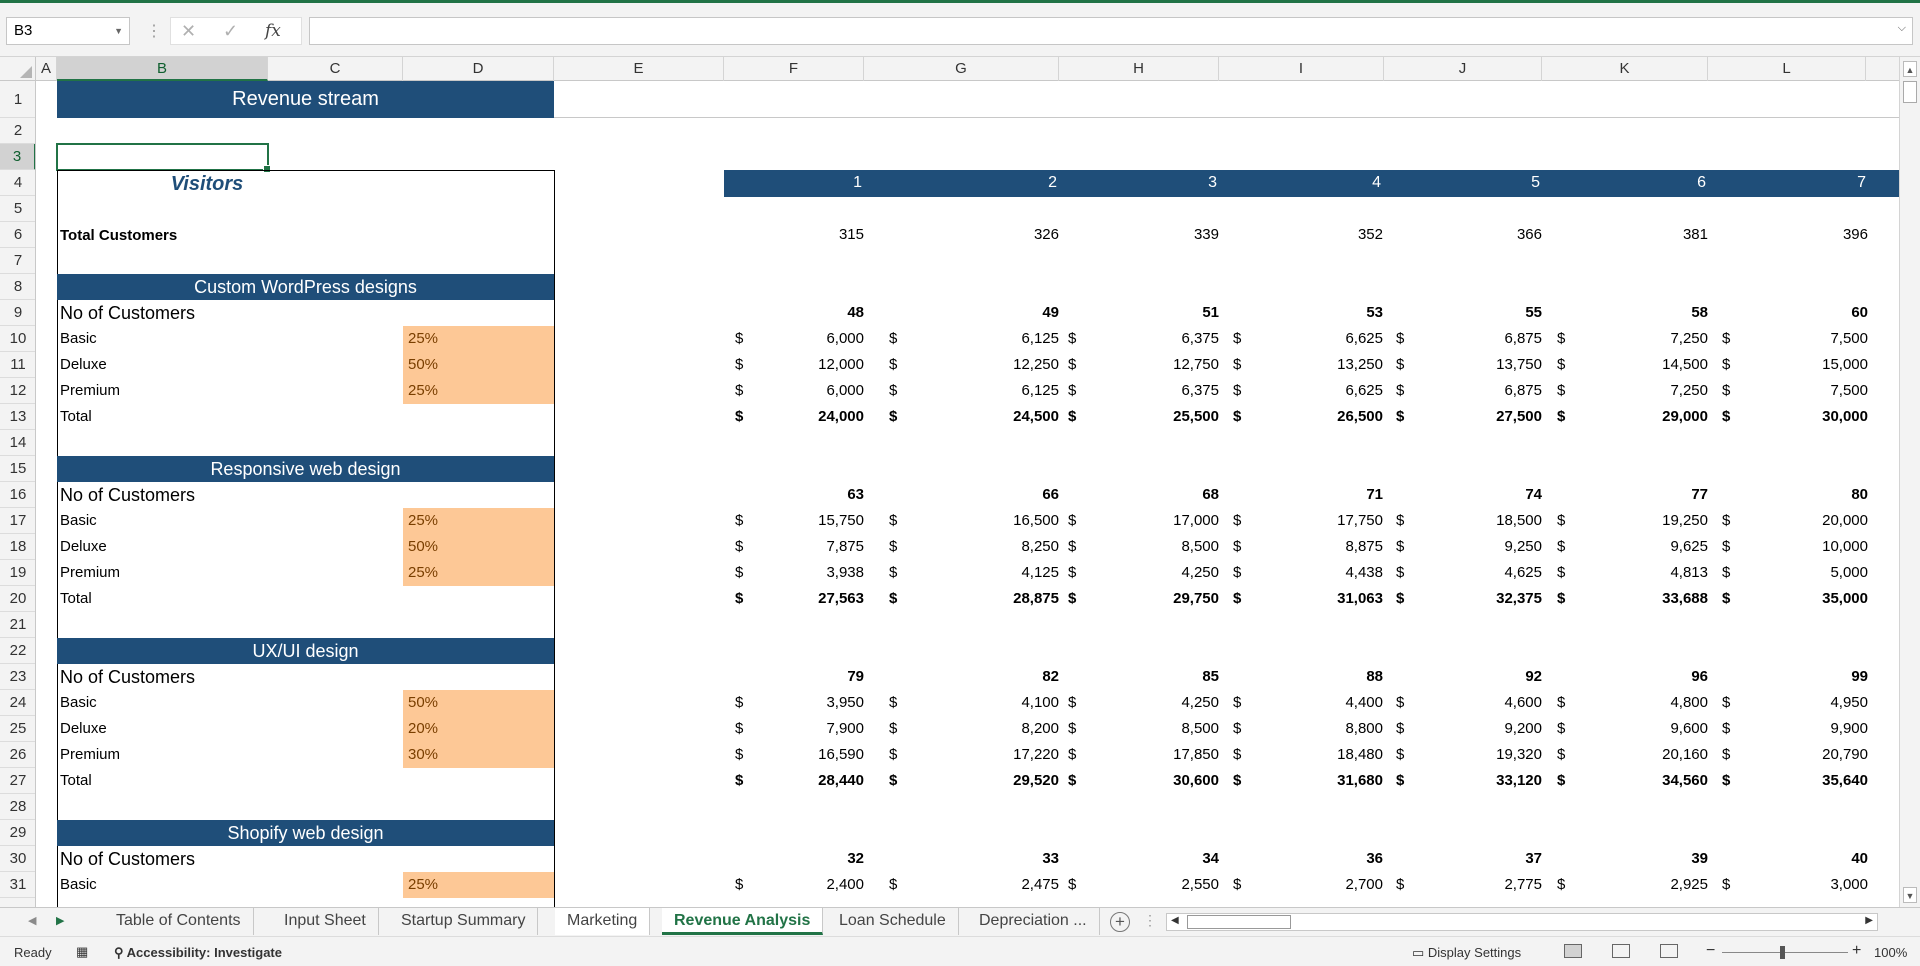  What do you see at coordinates (1902, 28) in the screenshot?
I see `expand-formula-bar-icon: ⌵` at bounding box center [1902, 28].